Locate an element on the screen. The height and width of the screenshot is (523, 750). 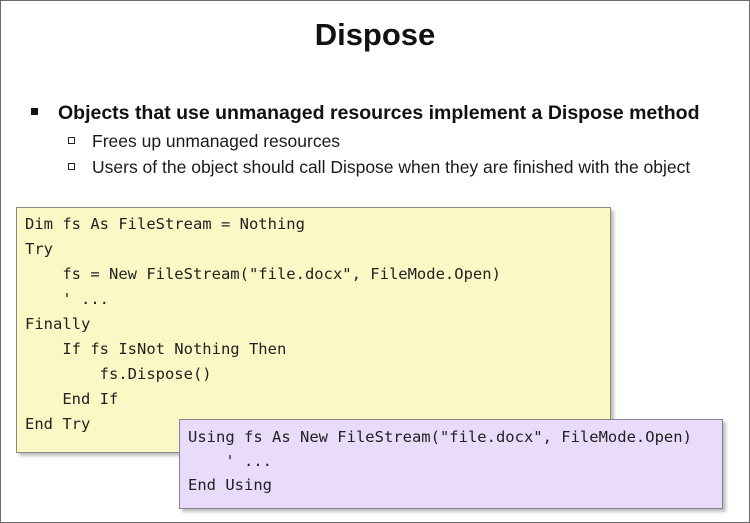
sub-bullet: Frees up unmanaged resources is located at coordinates (204, 141).